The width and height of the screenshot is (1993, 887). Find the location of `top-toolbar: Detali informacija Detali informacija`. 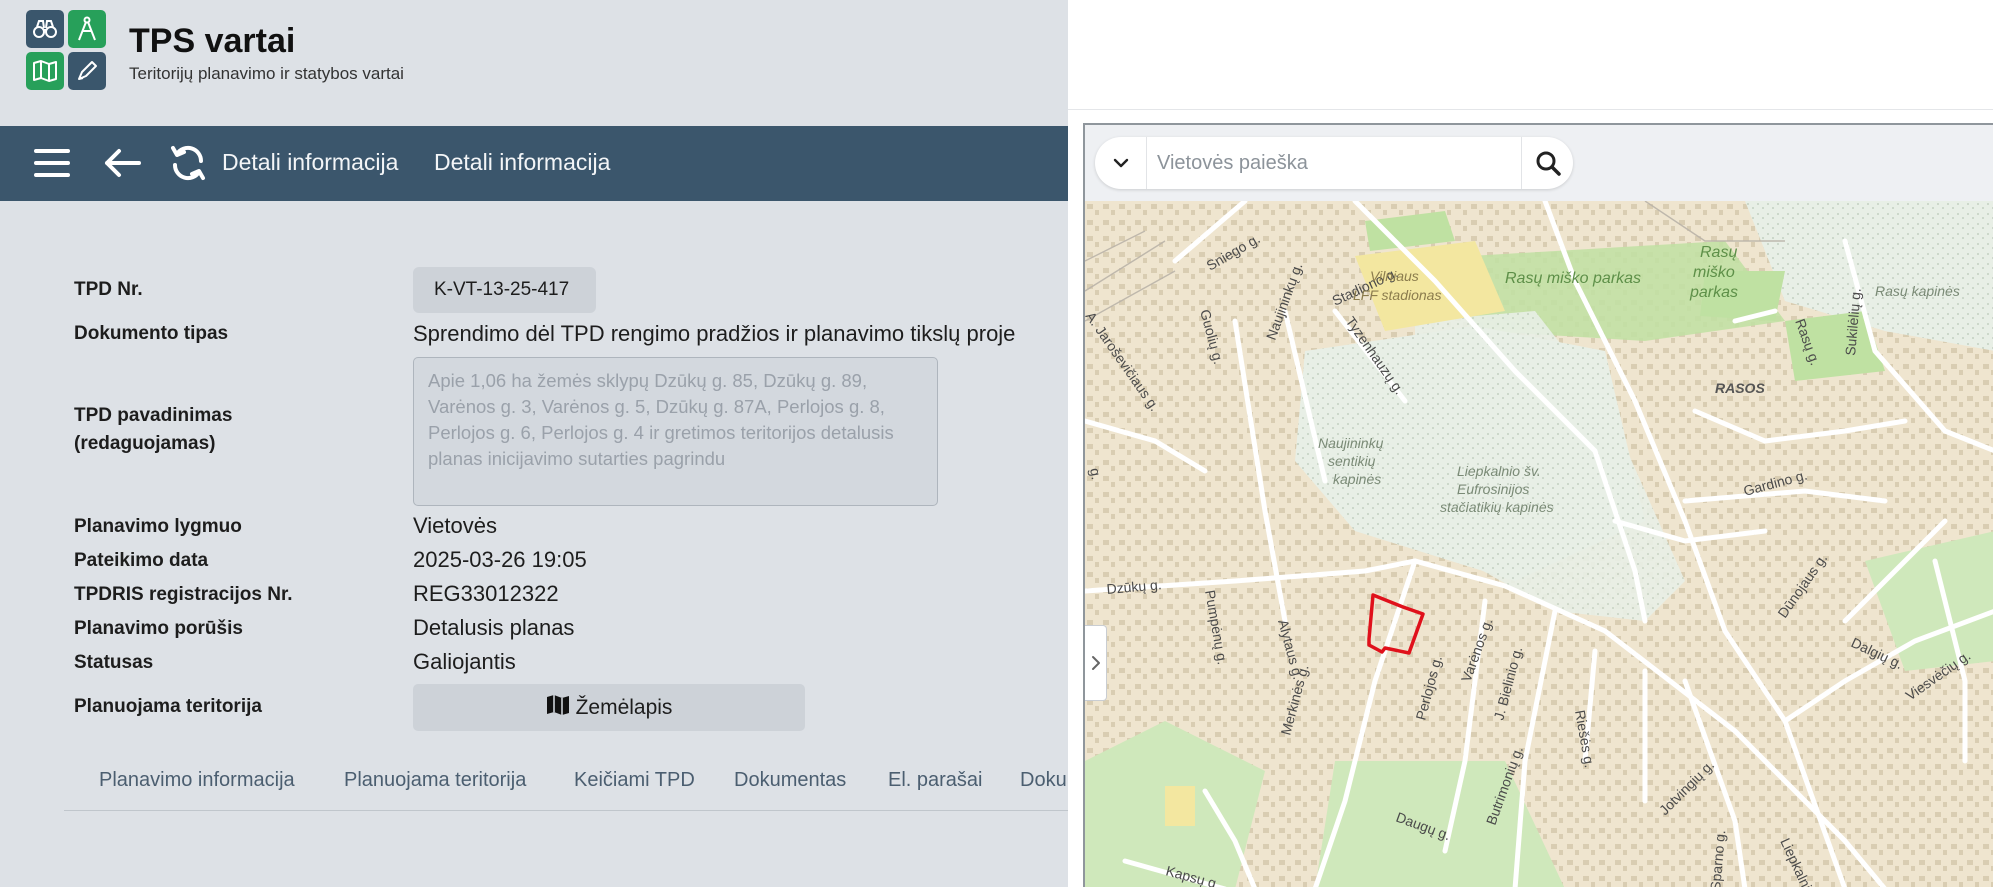

top-toolbar: Detali informacija Detali informacija is located at coordinates (534, 163).